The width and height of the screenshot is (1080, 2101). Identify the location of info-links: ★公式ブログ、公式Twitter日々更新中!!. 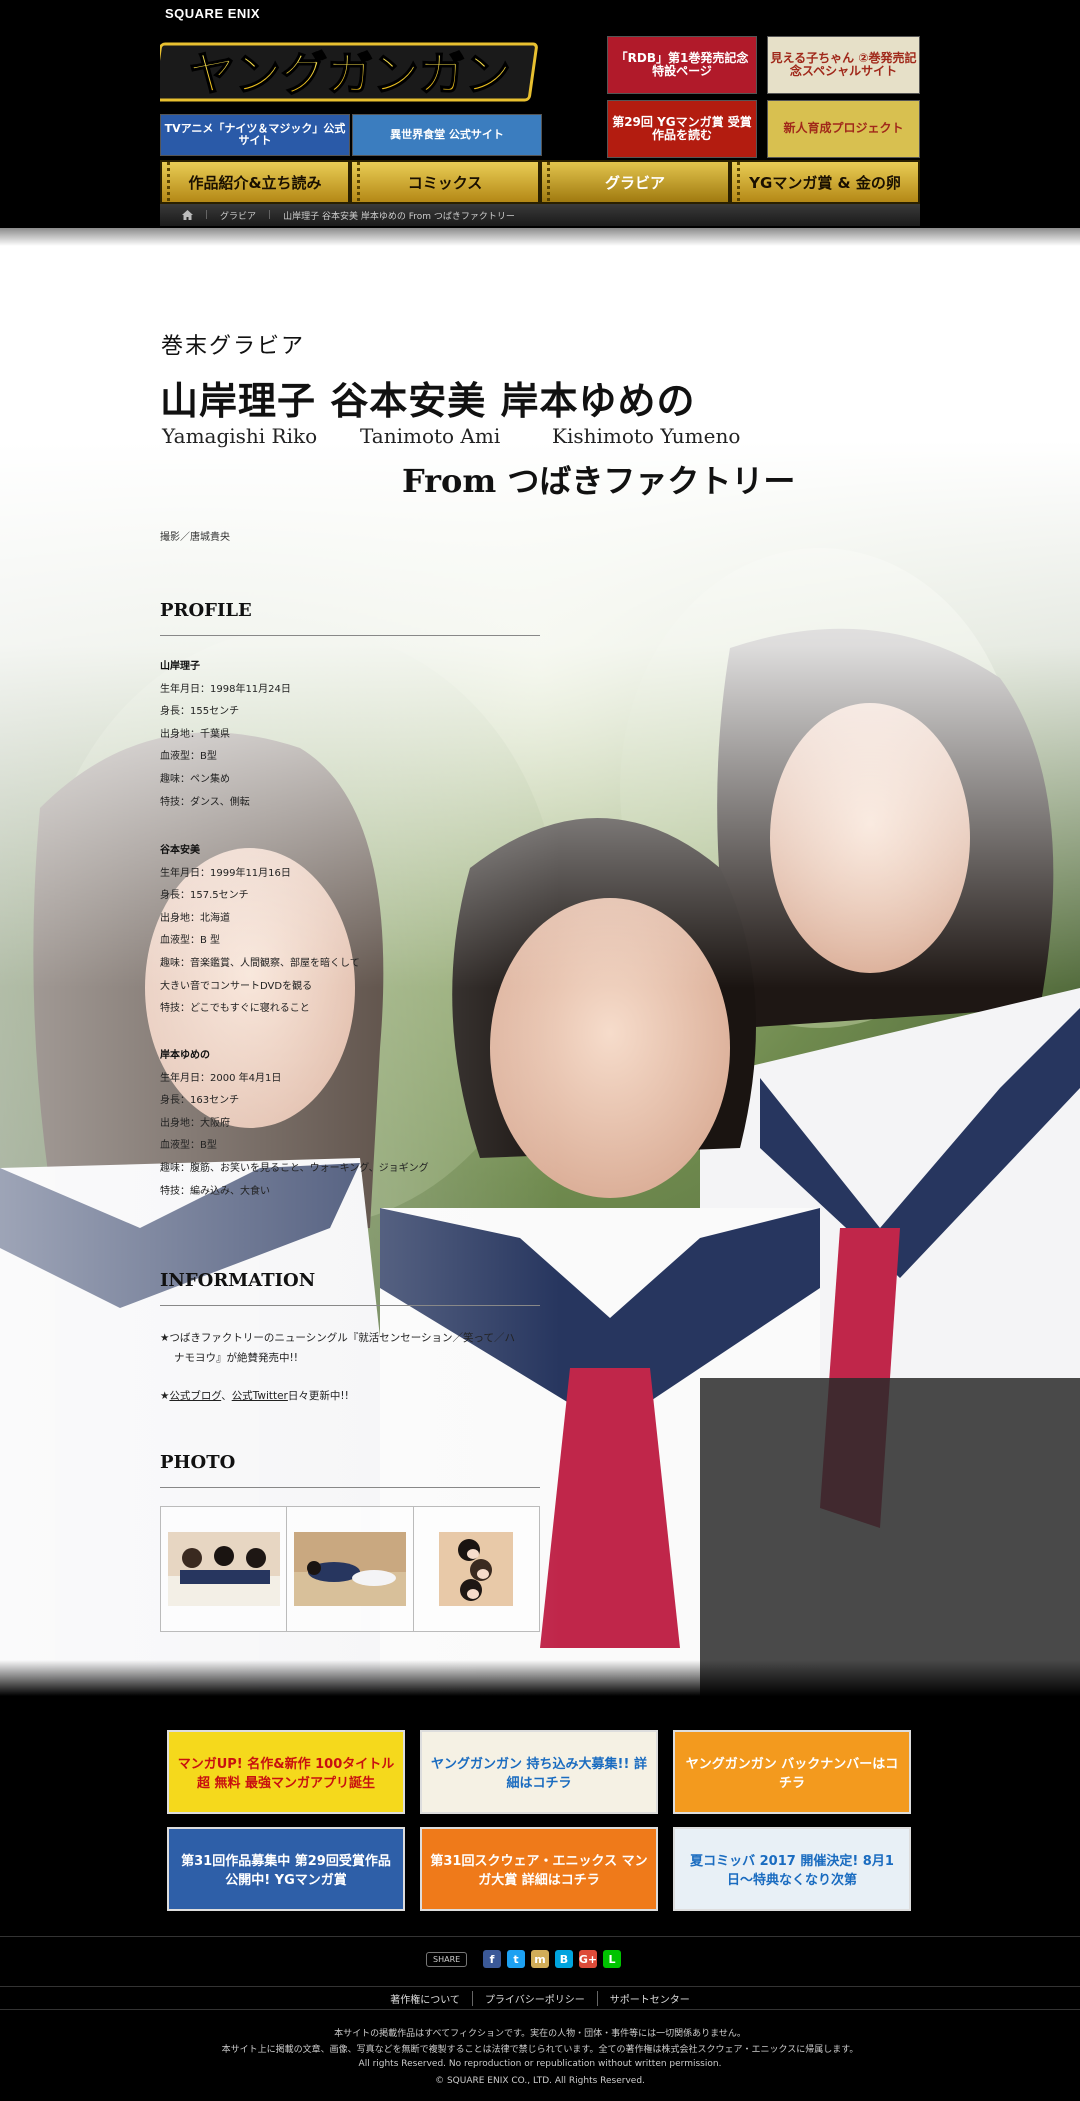
(254, 1396).